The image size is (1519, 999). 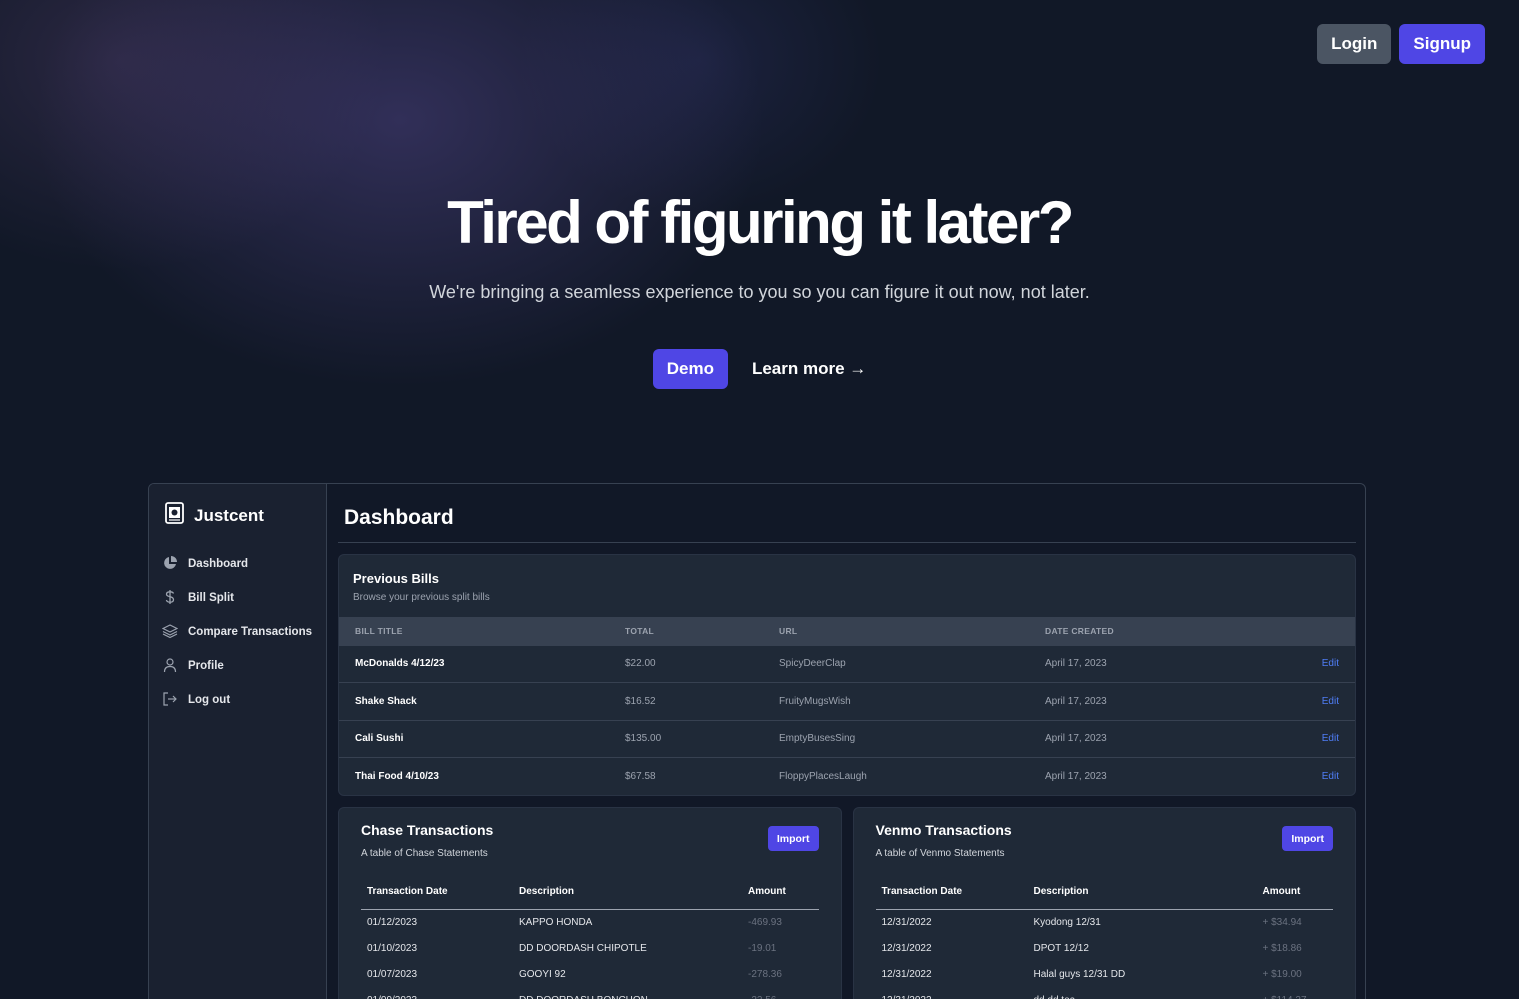 What do you see at coordinates (542, 974) in the screenshot?
I see `transaction-description: GOOYI 92` at bounding box center [542, 974].